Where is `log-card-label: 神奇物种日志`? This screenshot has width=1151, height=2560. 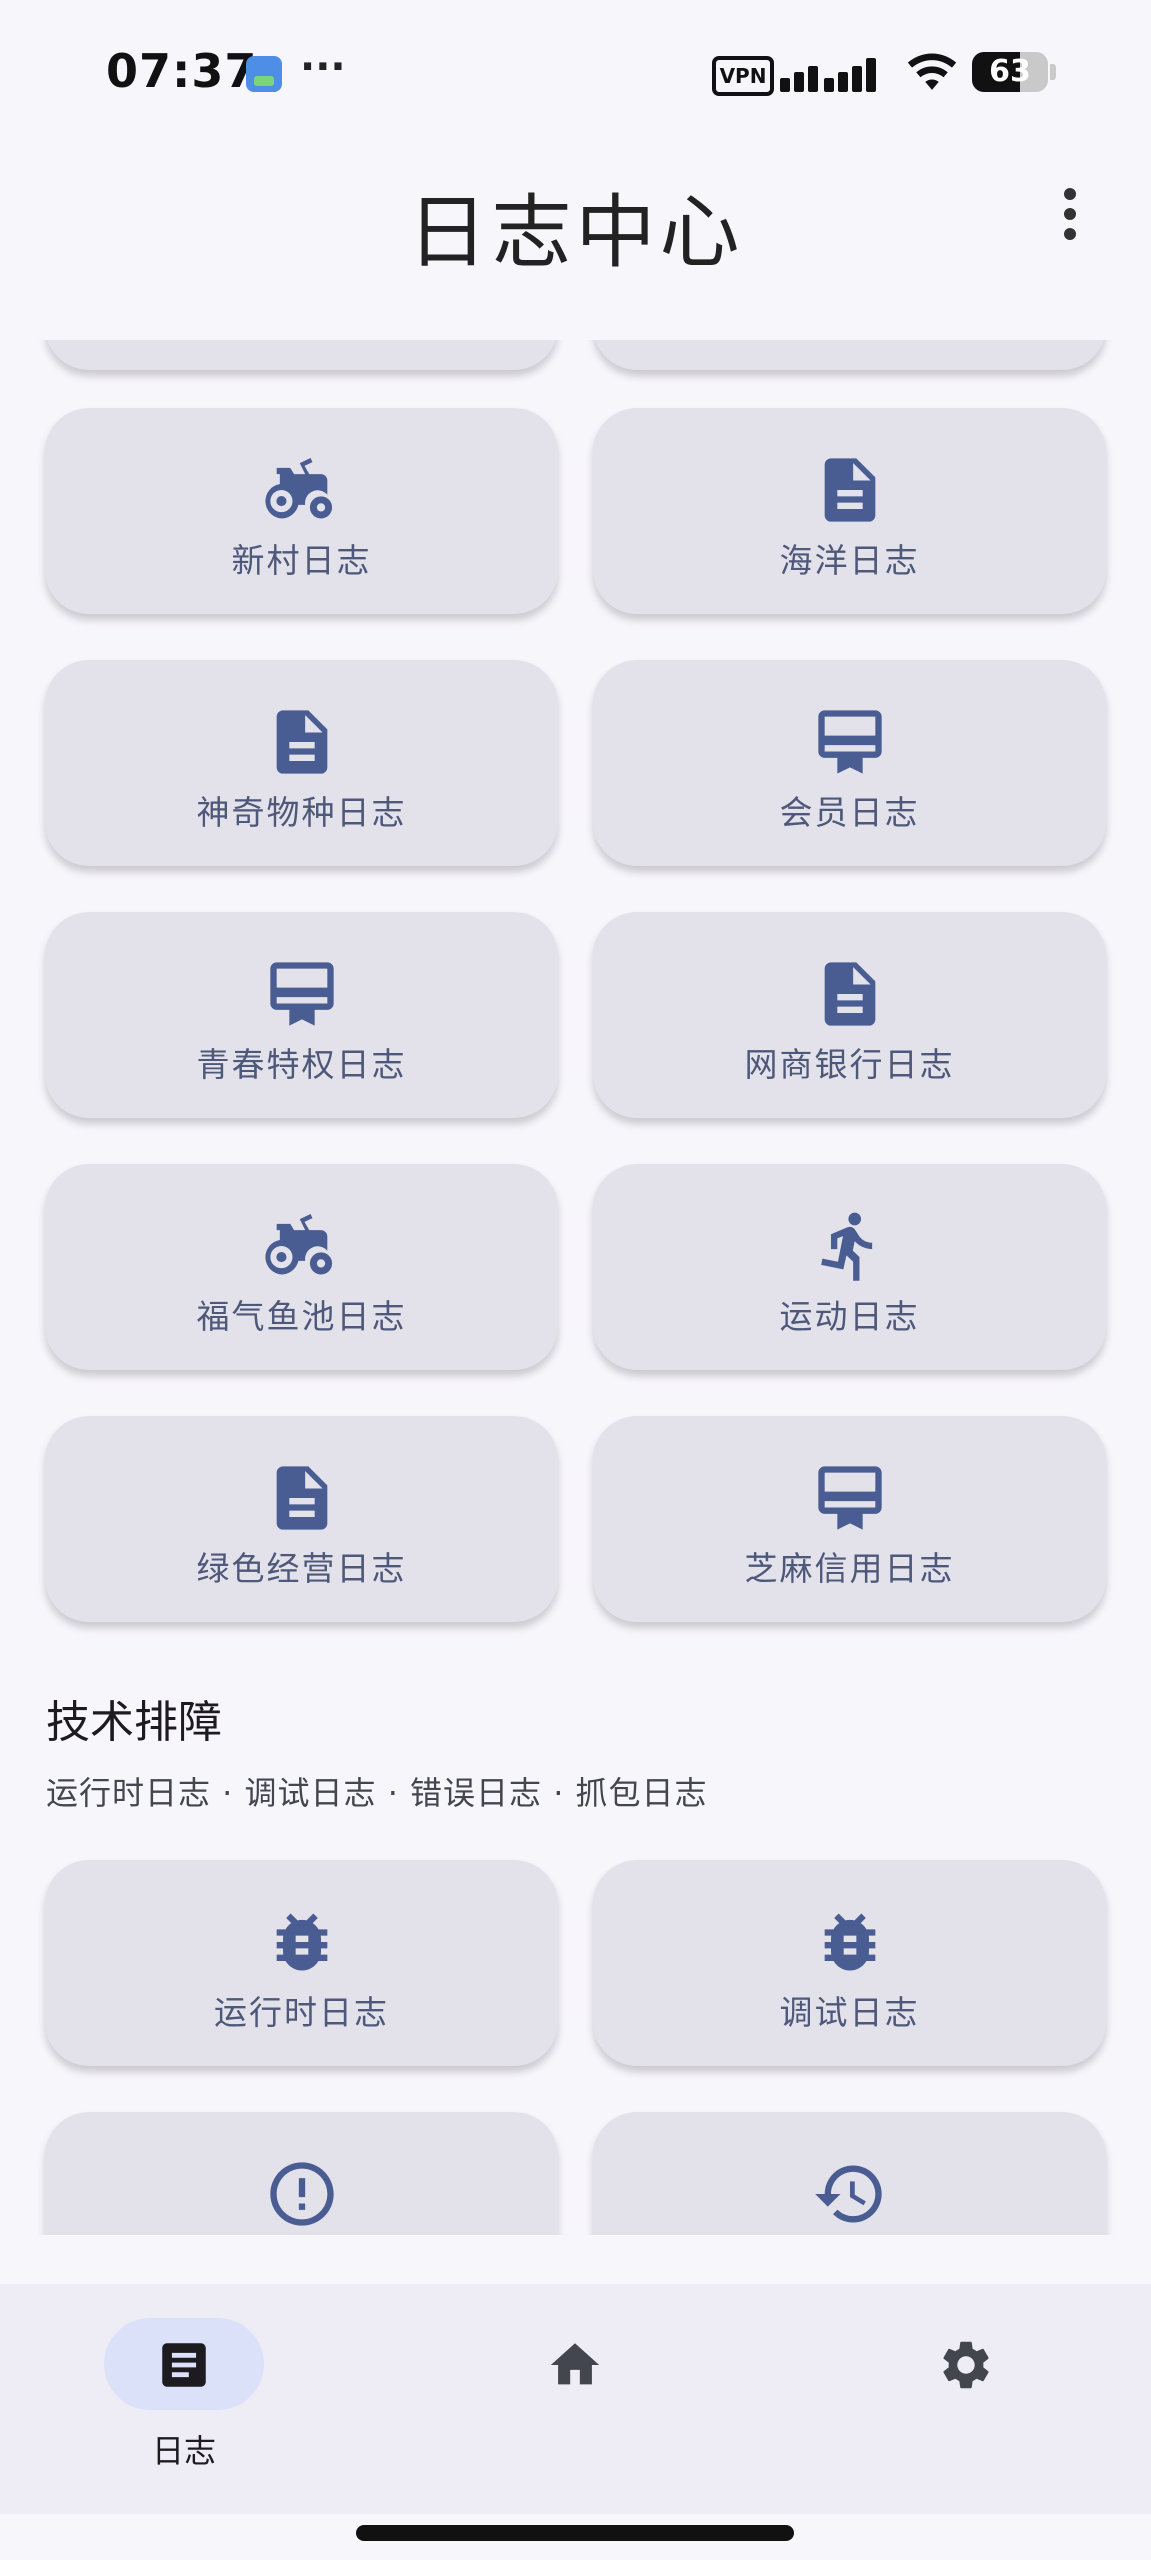 log-card-label: 神奇物种日志 is located at coordinates (301, 812).